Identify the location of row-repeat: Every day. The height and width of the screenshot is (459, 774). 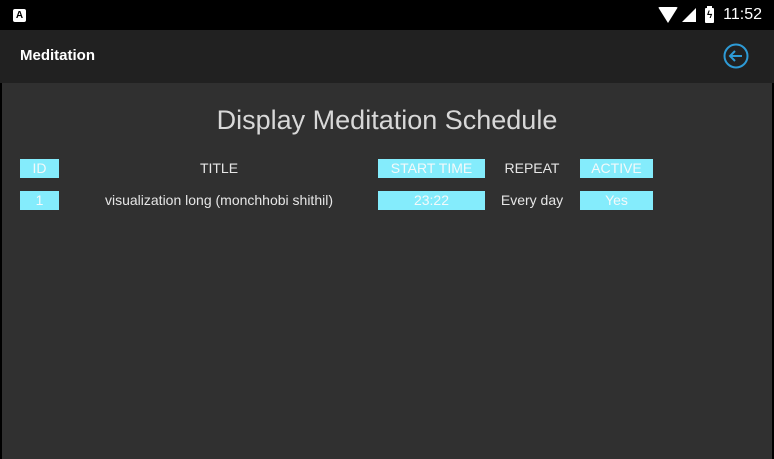
(532, 200).